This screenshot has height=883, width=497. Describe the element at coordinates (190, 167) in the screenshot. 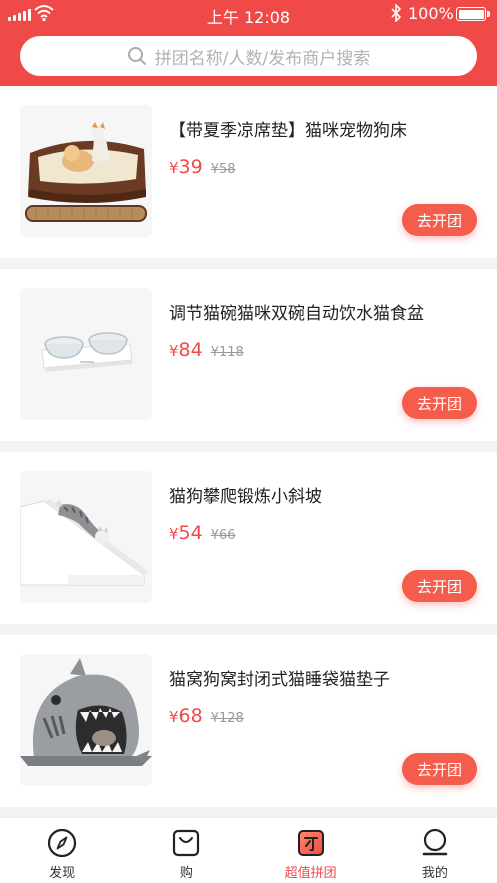

I see `price-value: 39` at that location.